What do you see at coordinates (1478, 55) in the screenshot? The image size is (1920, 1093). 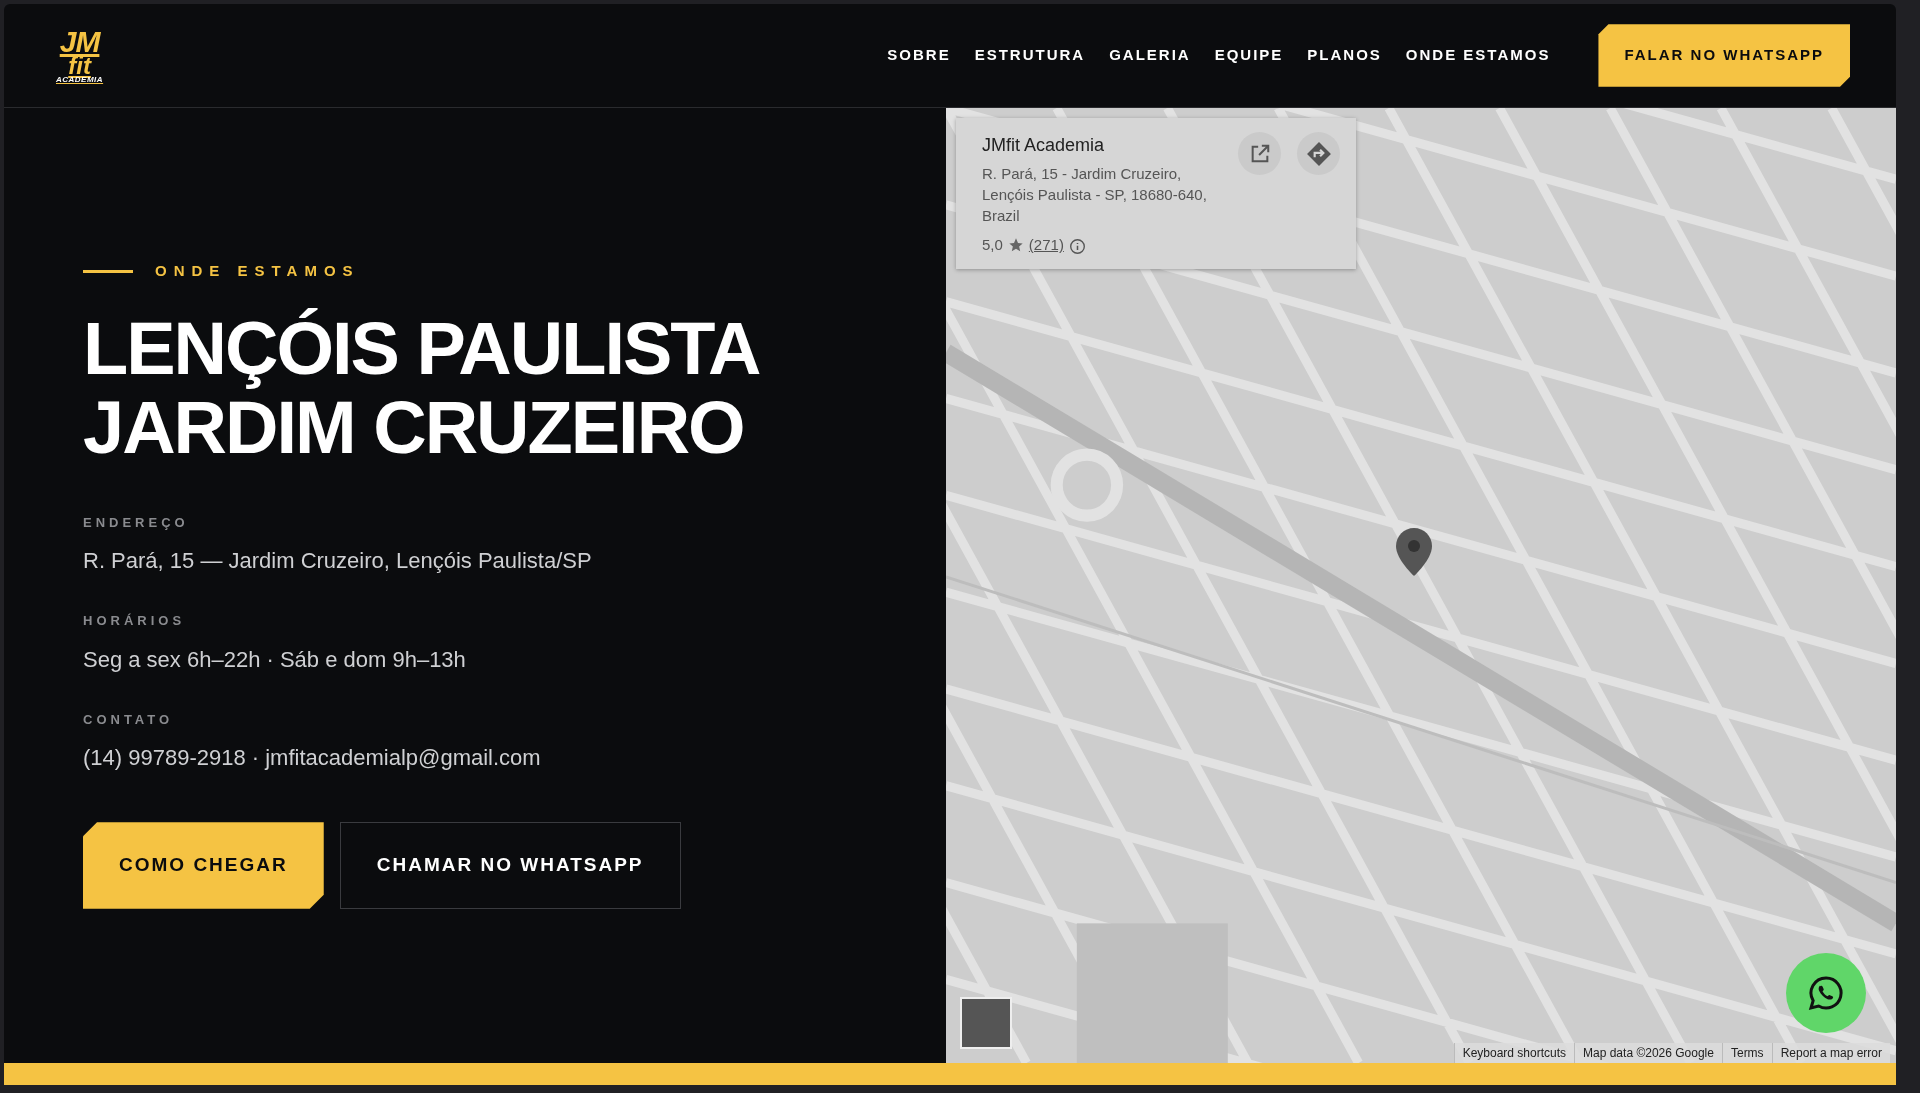 I see `nav-link: ONDE ESTAMOS` at bounding box center [1478, 55].